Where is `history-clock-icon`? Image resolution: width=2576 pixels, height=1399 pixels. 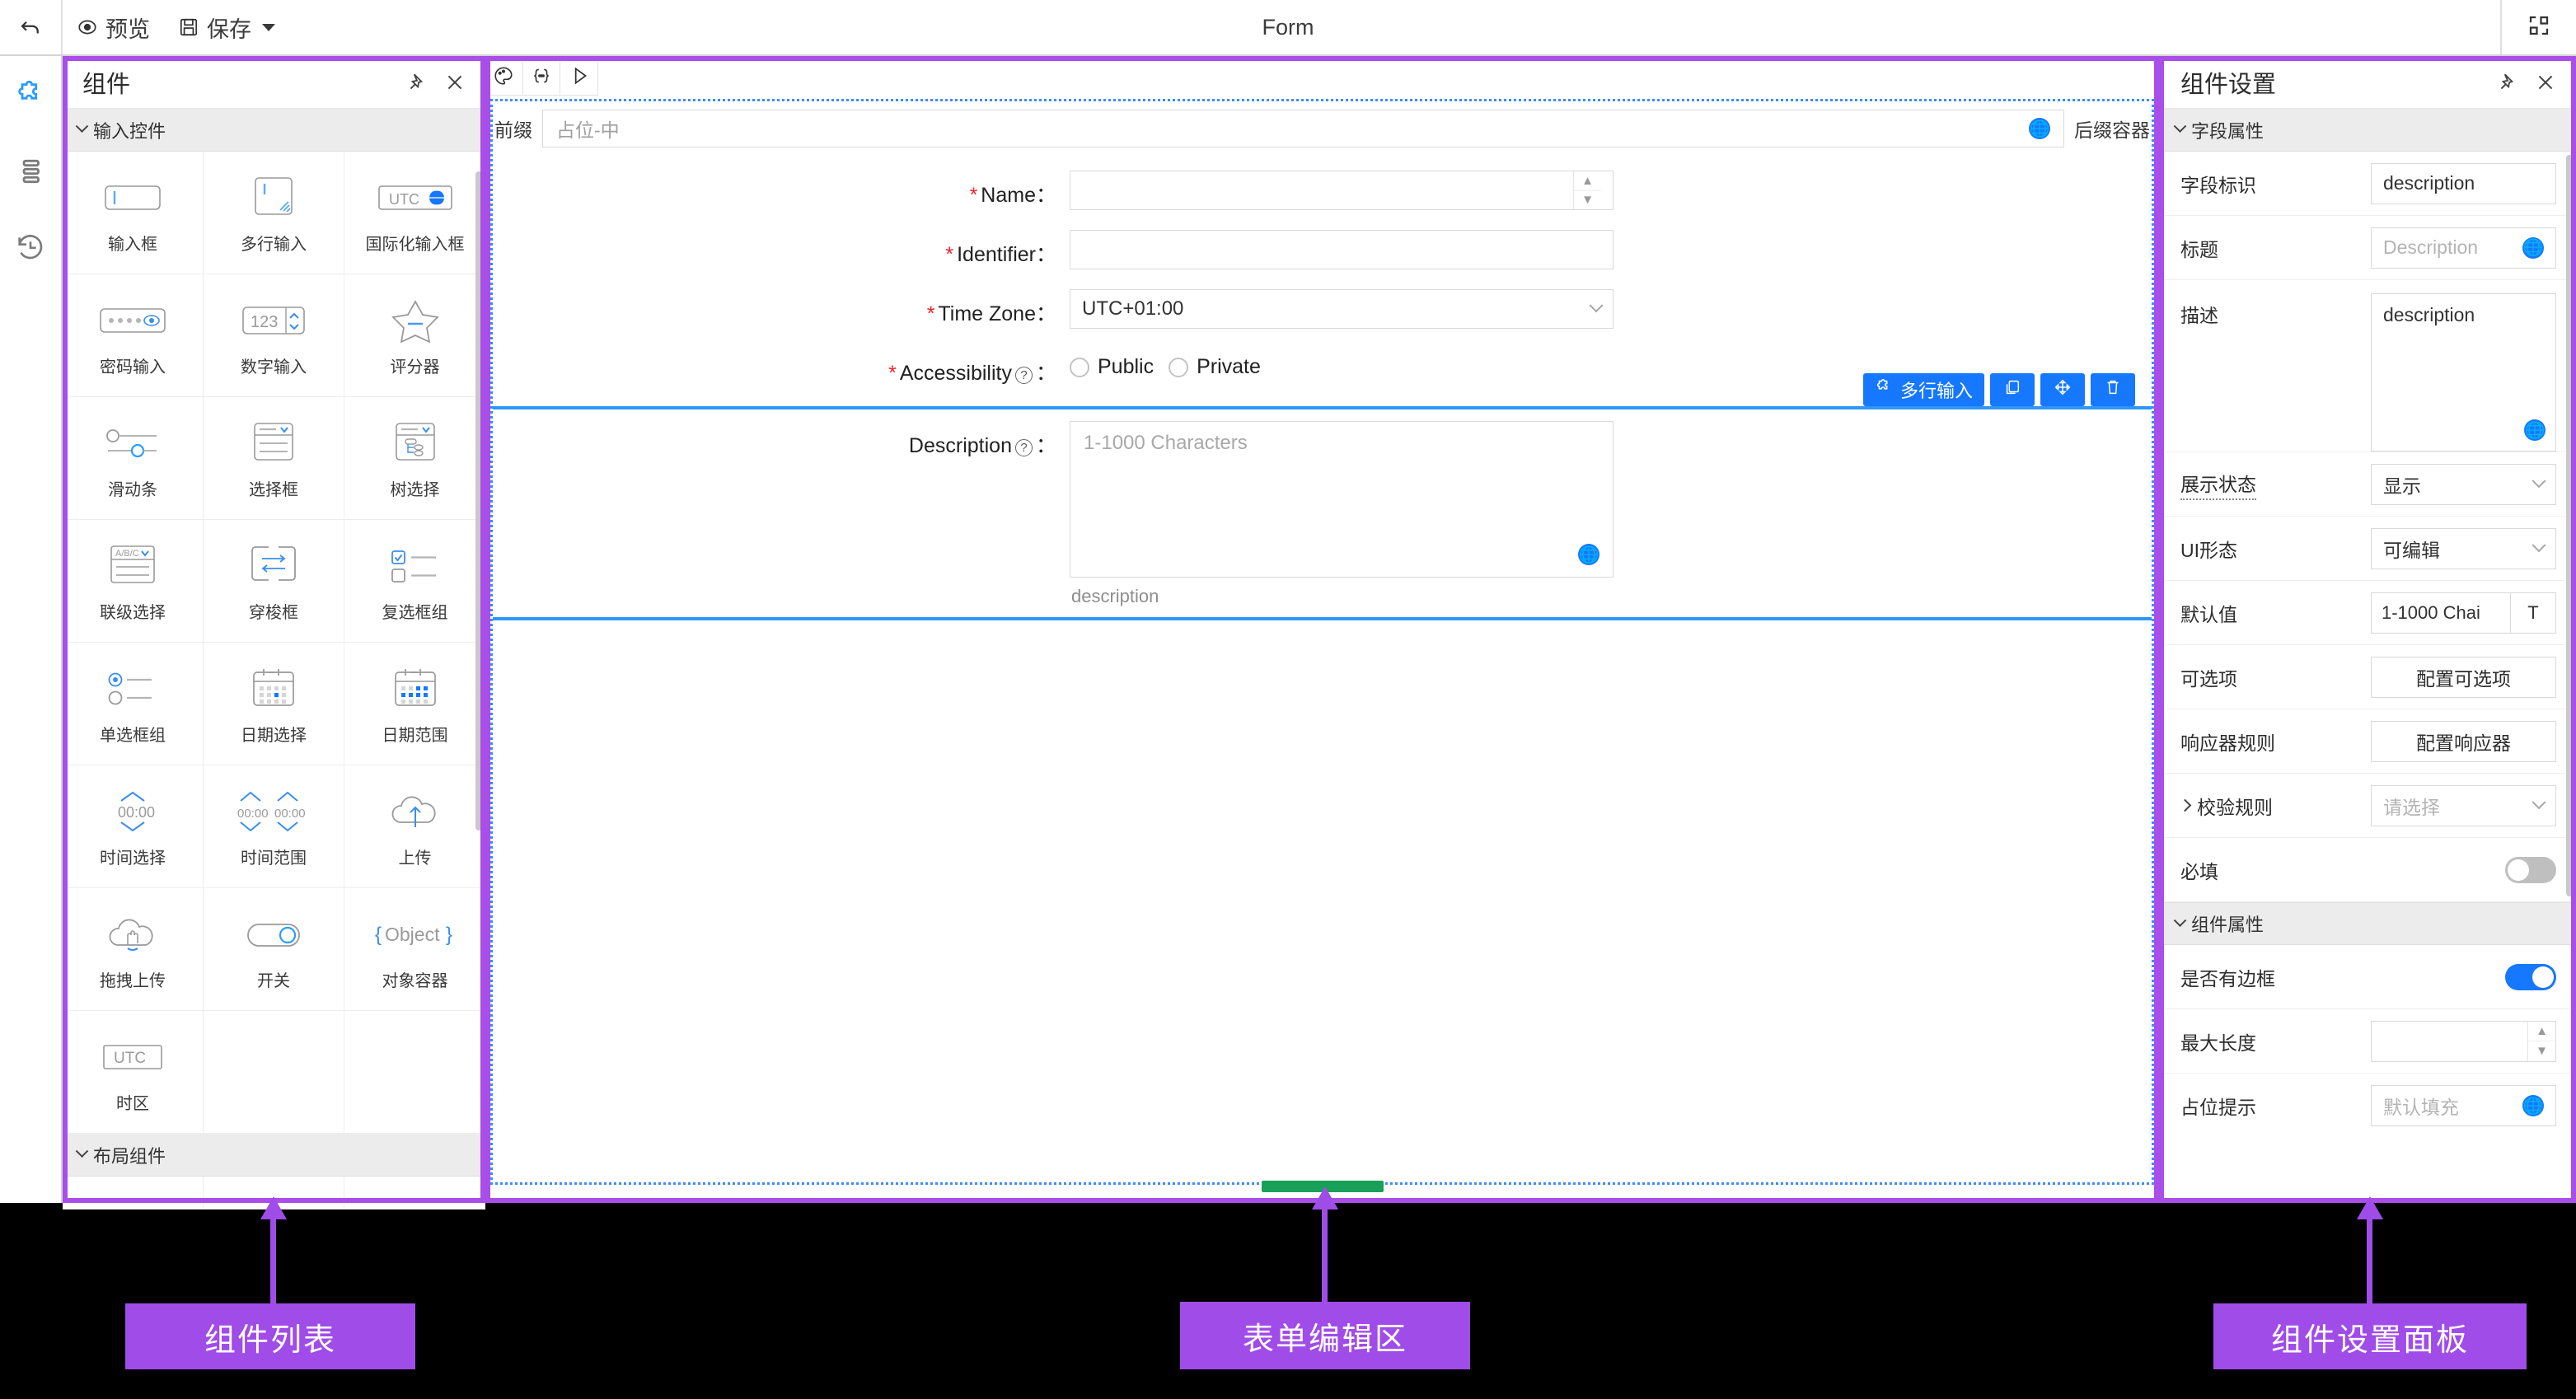
history-clock-icon is located at coordinates (30, 247).